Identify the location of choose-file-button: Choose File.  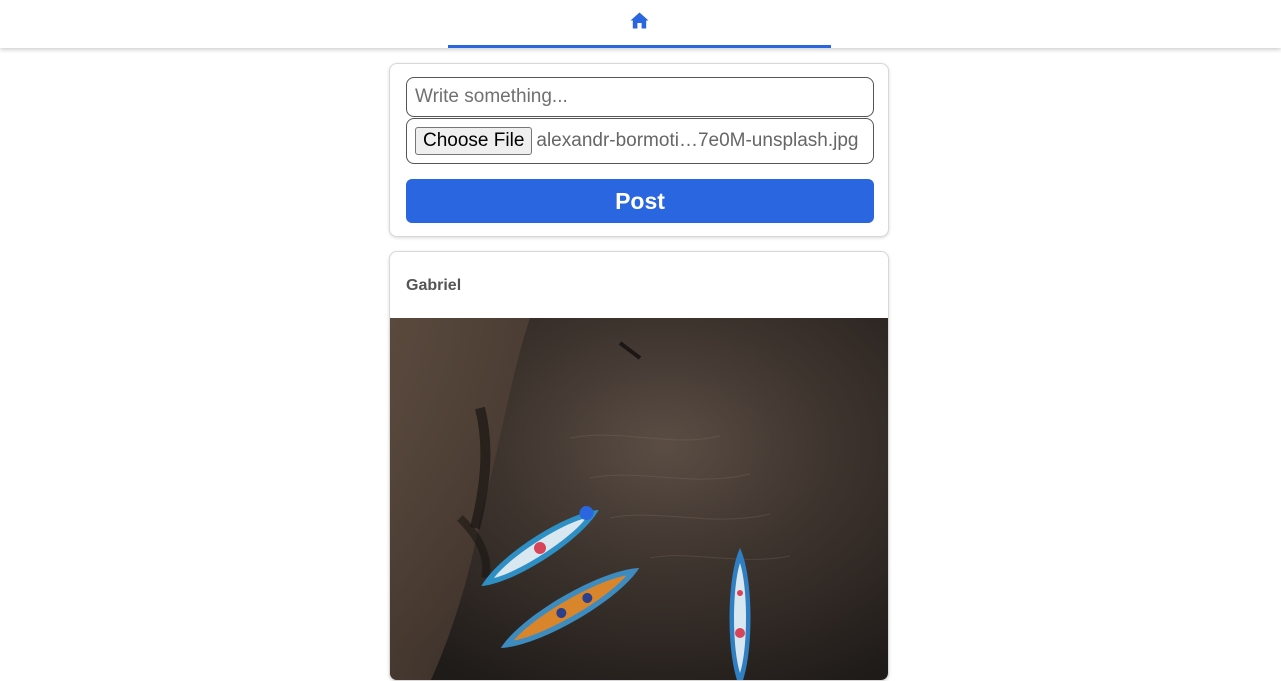
(474, 141).